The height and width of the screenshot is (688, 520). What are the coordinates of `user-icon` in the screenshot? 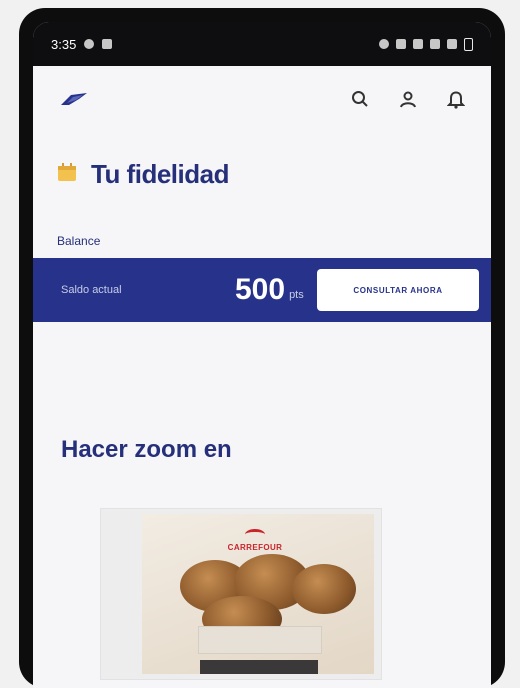 It's located at (408, 99).